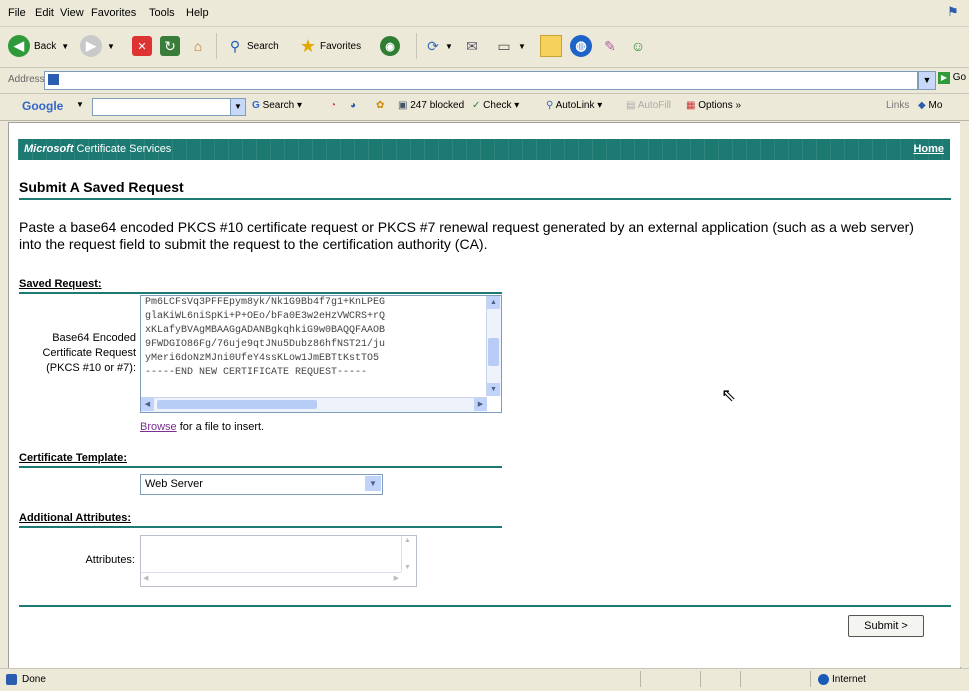 The height and width of the screenshot is (691, 969). Describe the element at coordinates (265, 330) in the screenshot. I see `request-line: xKLafyBVAgMBAAGgADANBgkqhkiG9w0BAQQFAAOB` at that location.